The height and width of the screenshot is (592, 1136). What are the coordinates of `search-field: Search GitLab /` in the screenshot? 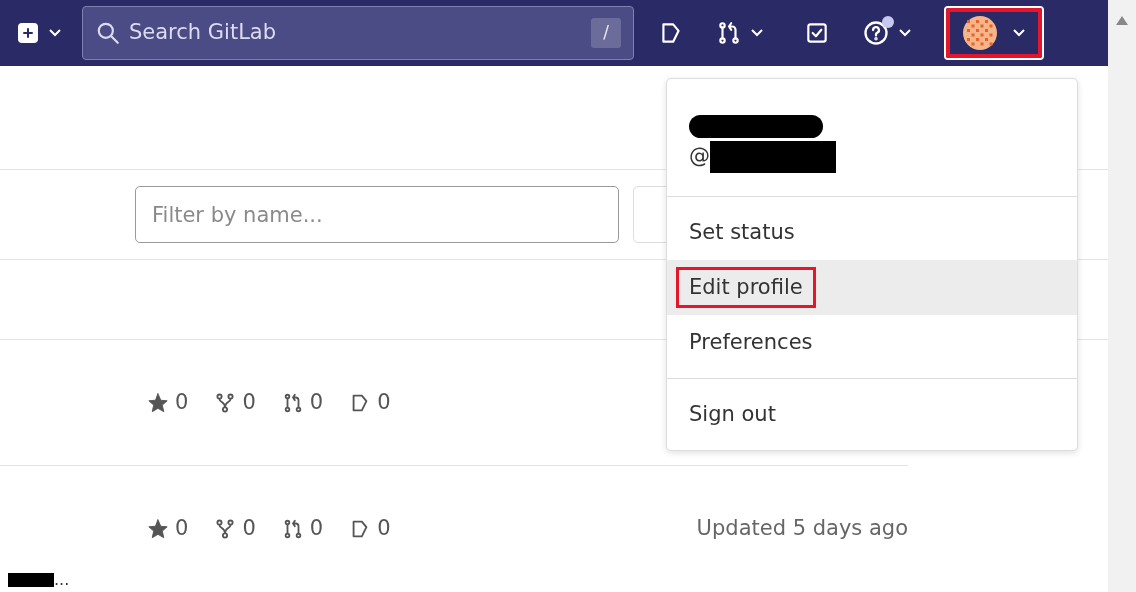 It's located at (358, 32).